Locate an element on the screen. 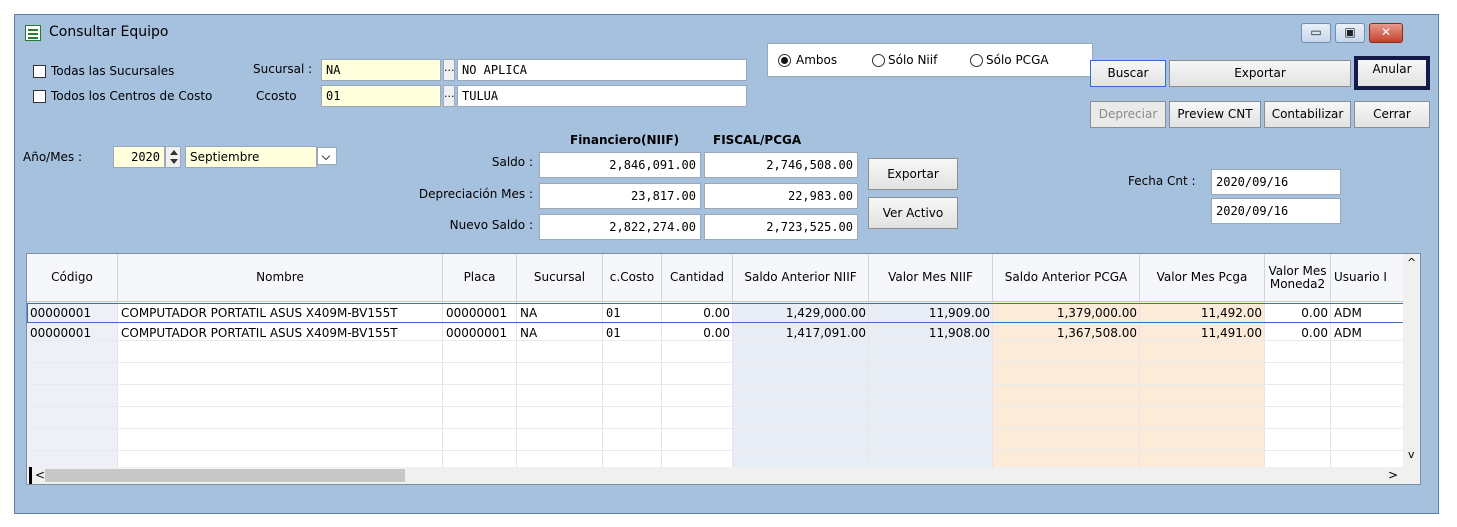 The width and height of the screenshot is (1457, 527). horizontal-scroll-thumb is located at coordinates (225, 475).